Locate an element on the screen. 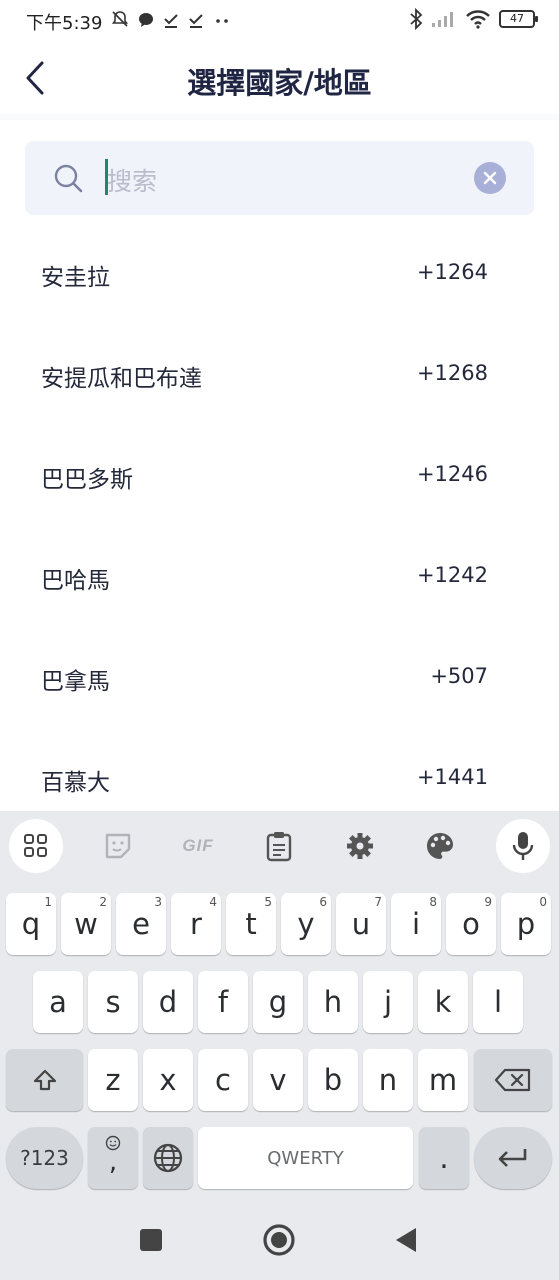  enter-arrow-icon is located at coordinates (512, 1158).